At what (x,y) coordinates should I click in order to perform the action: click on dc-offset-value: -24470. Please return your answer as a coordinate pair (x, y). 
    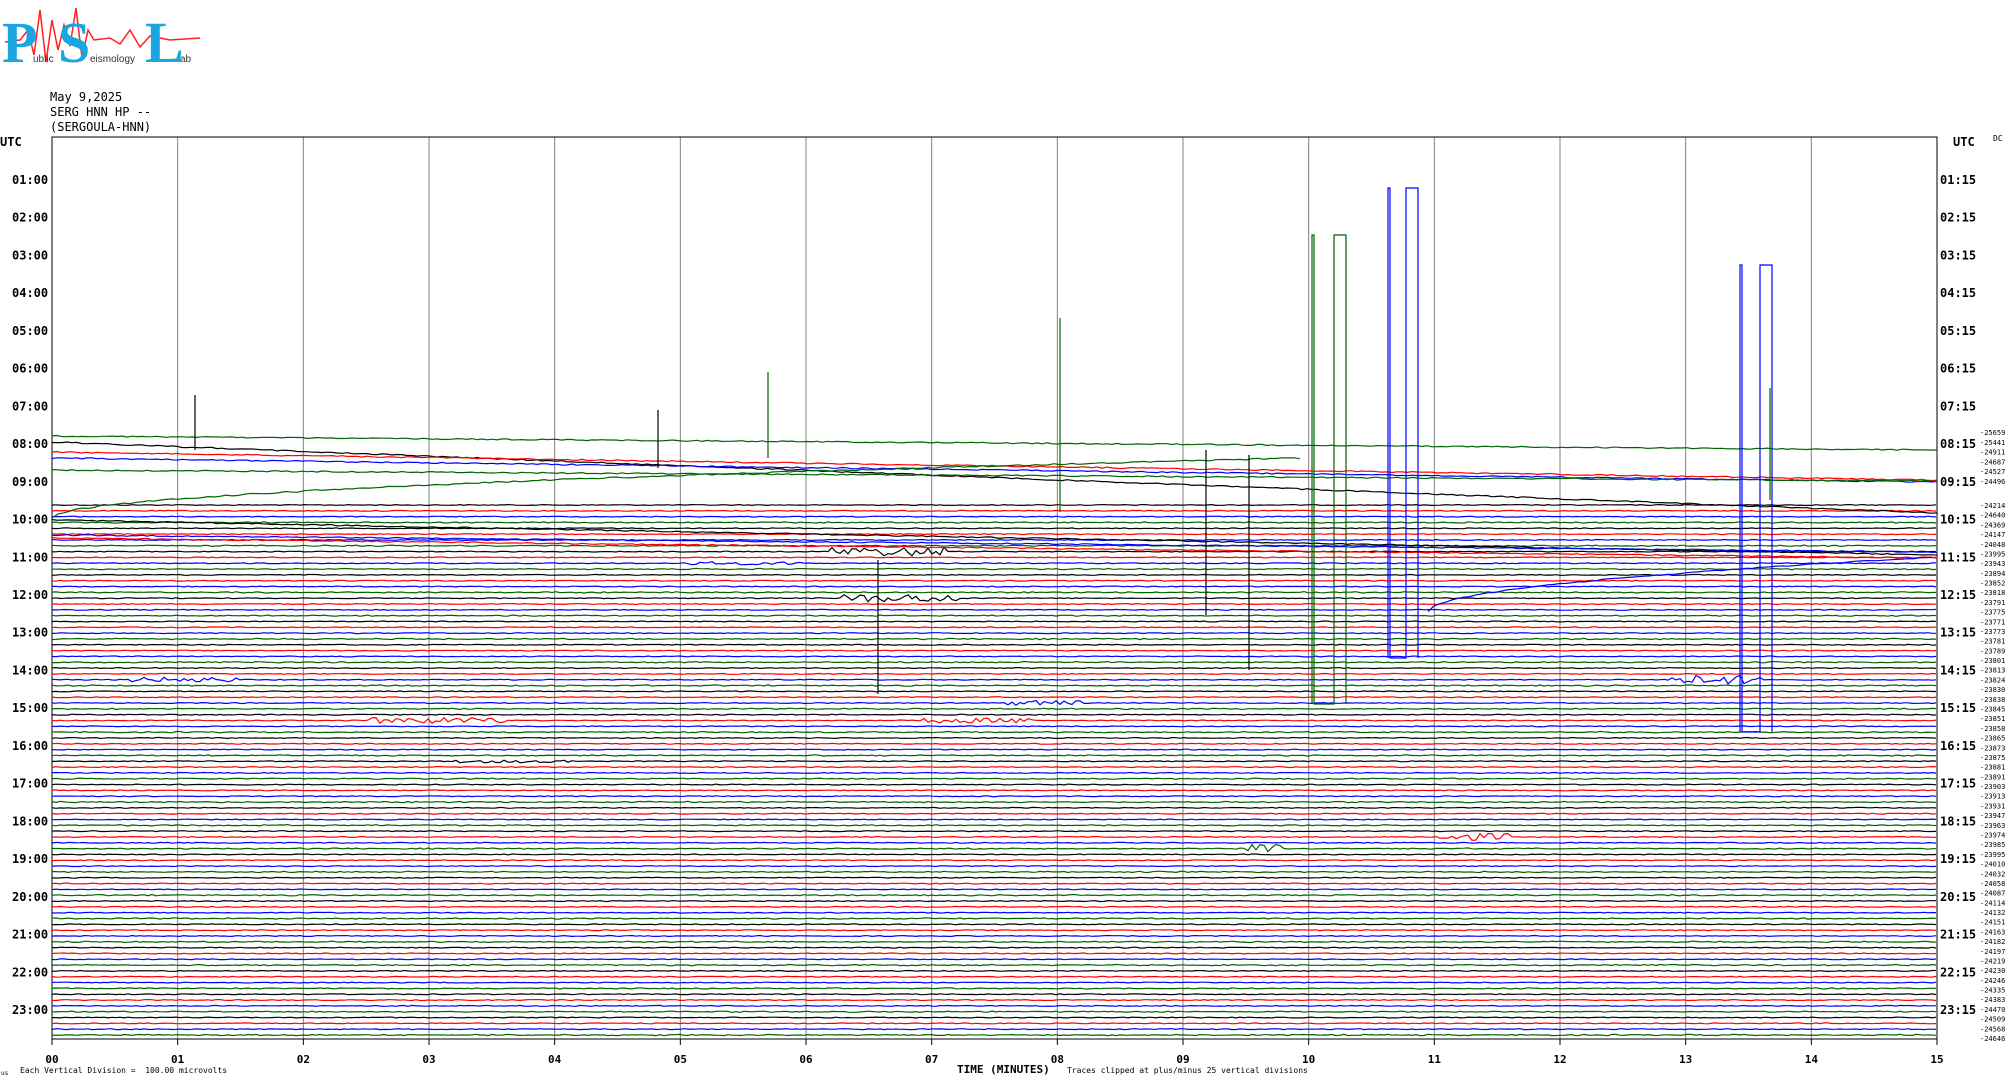
    Looking at the image, I should click on (1992, 1010).